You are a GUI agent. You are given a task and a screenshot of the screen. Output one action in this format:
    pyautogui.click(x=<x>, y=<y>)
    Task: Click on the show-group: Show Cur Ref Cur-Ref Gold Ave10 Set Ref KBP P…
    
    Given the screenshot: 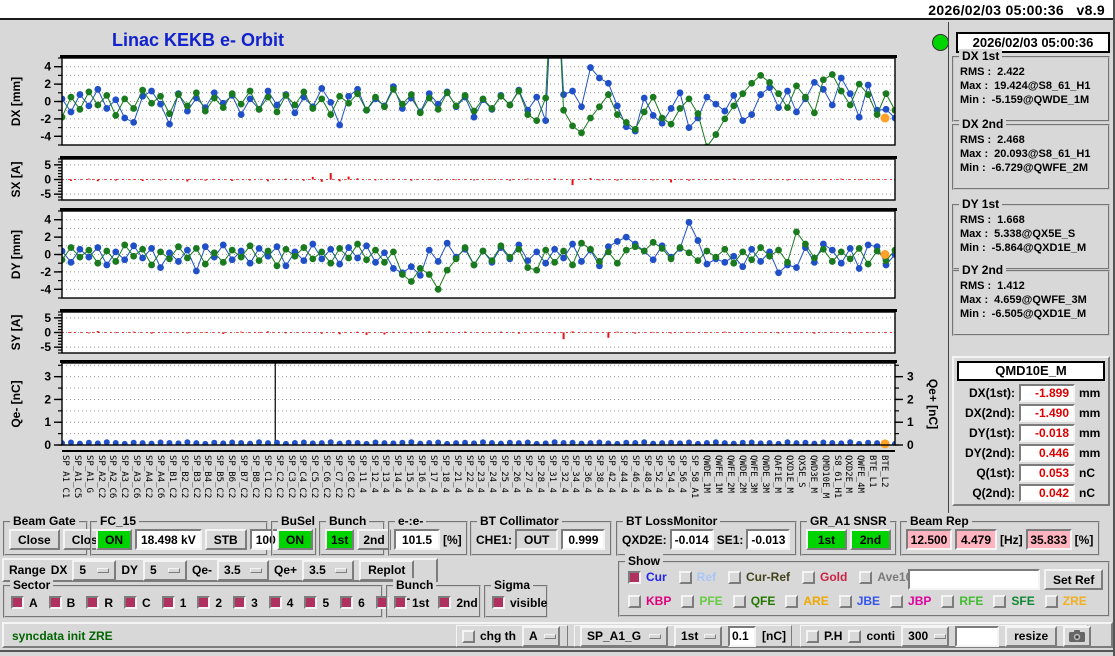 What is the action you would take?
    pyautogui.click(x=864, y=585)
    